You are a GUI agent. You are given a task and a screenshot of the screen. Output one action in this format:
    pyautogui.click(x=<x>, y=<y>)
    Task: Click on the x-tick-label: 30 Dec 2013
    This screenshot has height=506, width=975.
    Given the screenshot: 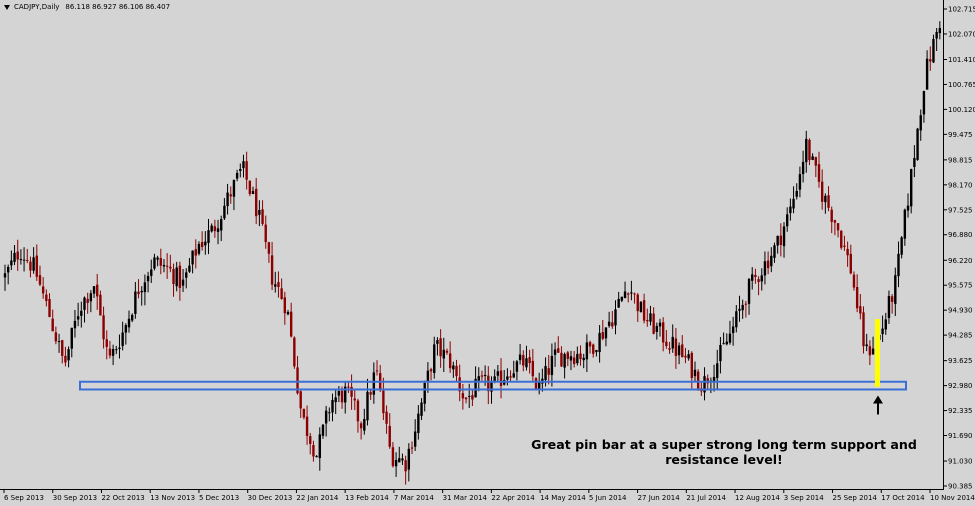 What is the action you would take?
    pyautogui.click(x=270, y=498)
    